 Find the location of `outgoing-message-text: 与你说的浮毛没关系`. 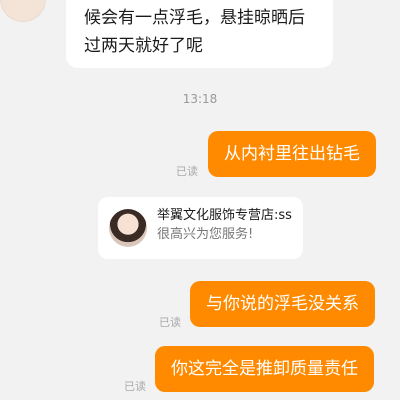

outgoing-message-text: 与你说的浮毛没关系 is located at coordinates (282, 304).